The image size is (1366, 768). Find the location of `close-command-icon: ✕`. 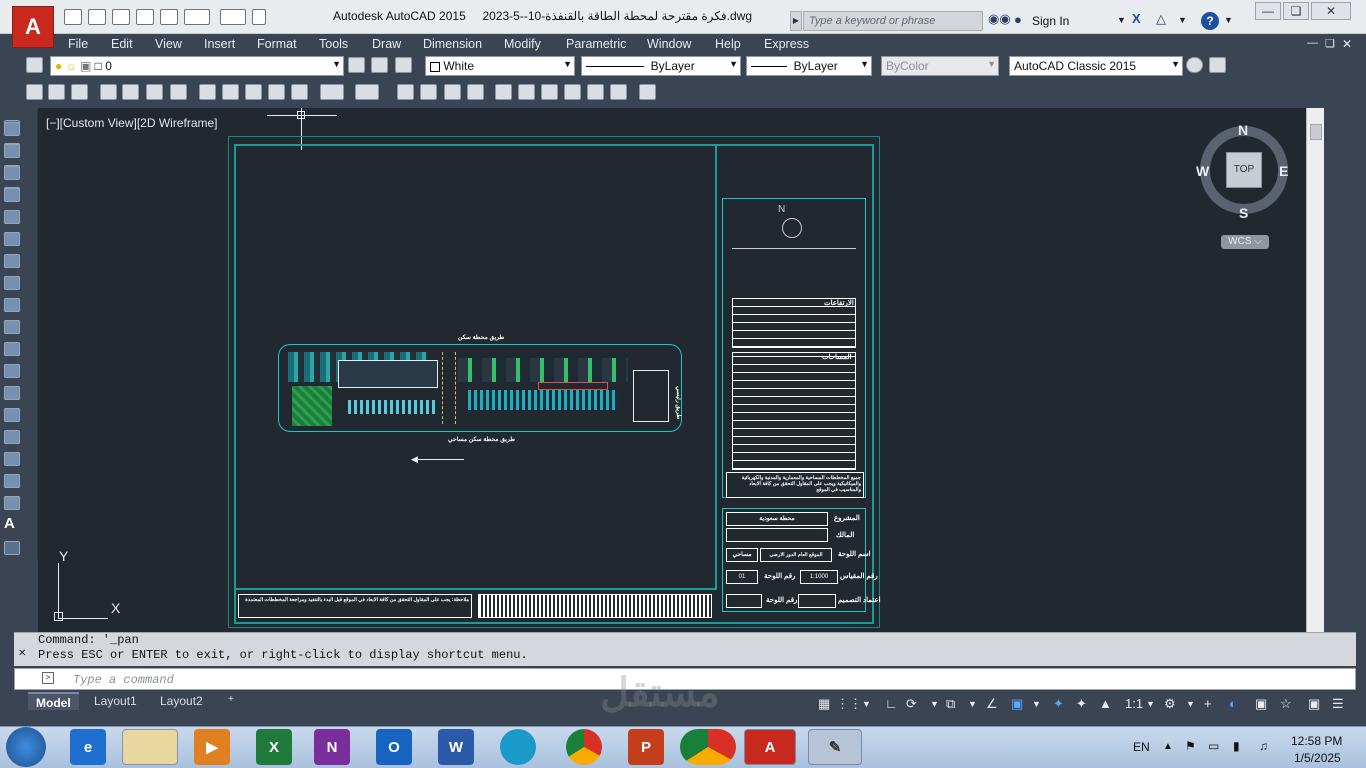

close-command-icon: ✕ is located at coordinates (22, 653).